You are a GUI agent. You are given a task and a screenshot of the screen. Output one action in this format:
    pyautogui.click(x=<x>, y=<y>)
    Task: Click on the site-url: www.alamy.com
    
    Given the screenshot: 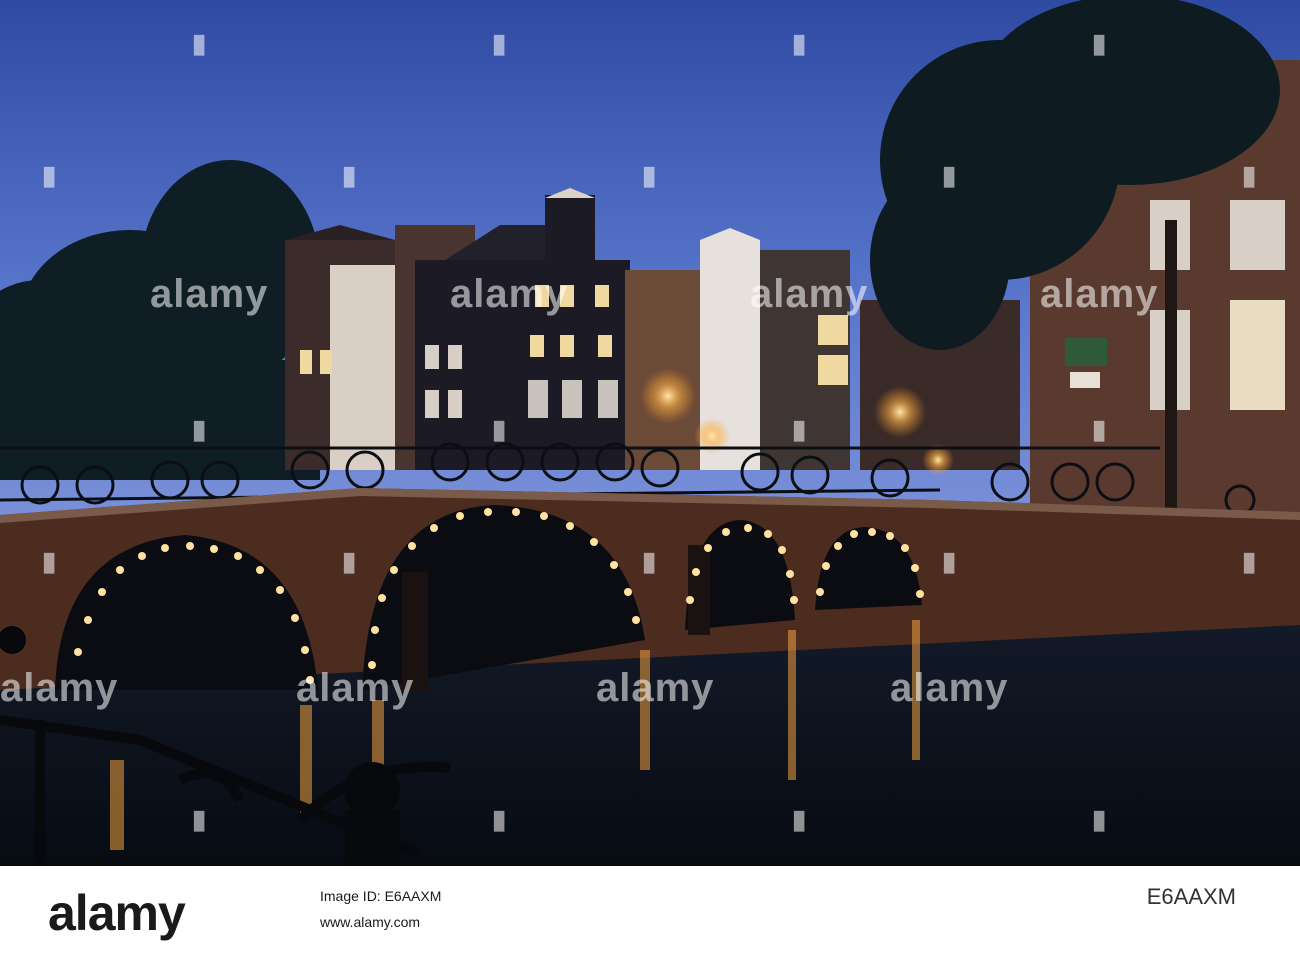 What is the action you would take?
    pyautogui.click(x=370, y=922)
    